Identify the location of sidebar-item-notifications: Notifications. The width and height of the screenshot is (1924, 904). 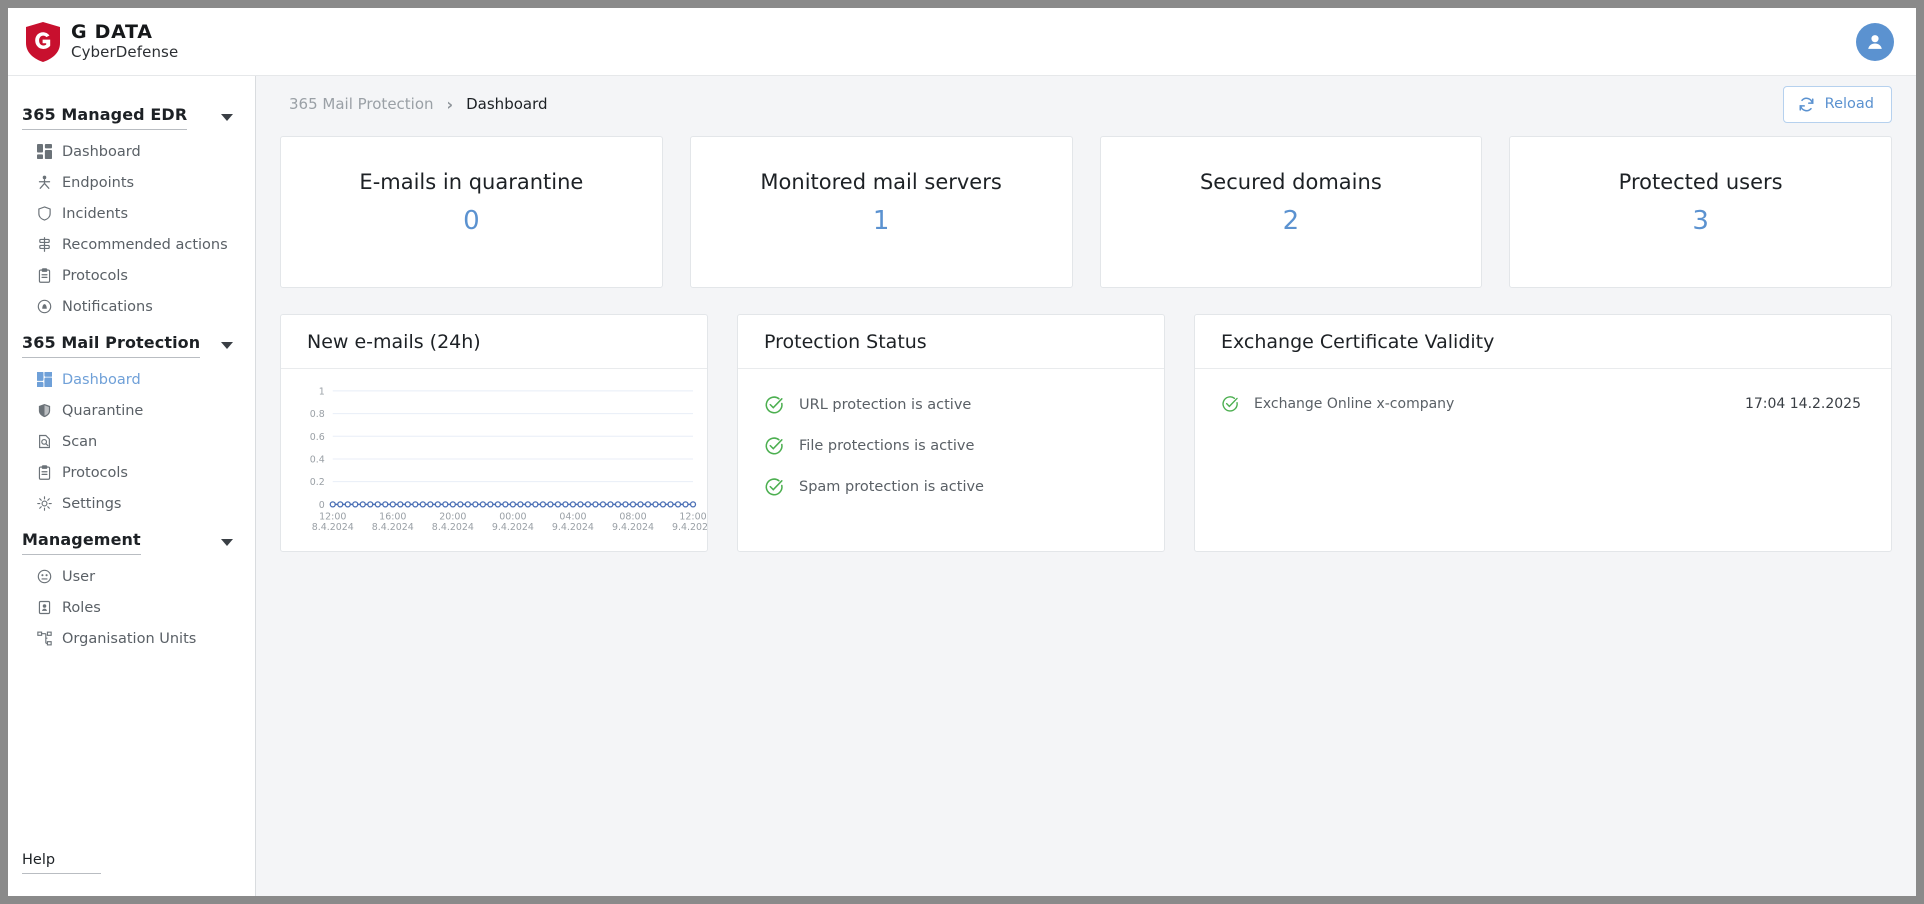
(131, 306).